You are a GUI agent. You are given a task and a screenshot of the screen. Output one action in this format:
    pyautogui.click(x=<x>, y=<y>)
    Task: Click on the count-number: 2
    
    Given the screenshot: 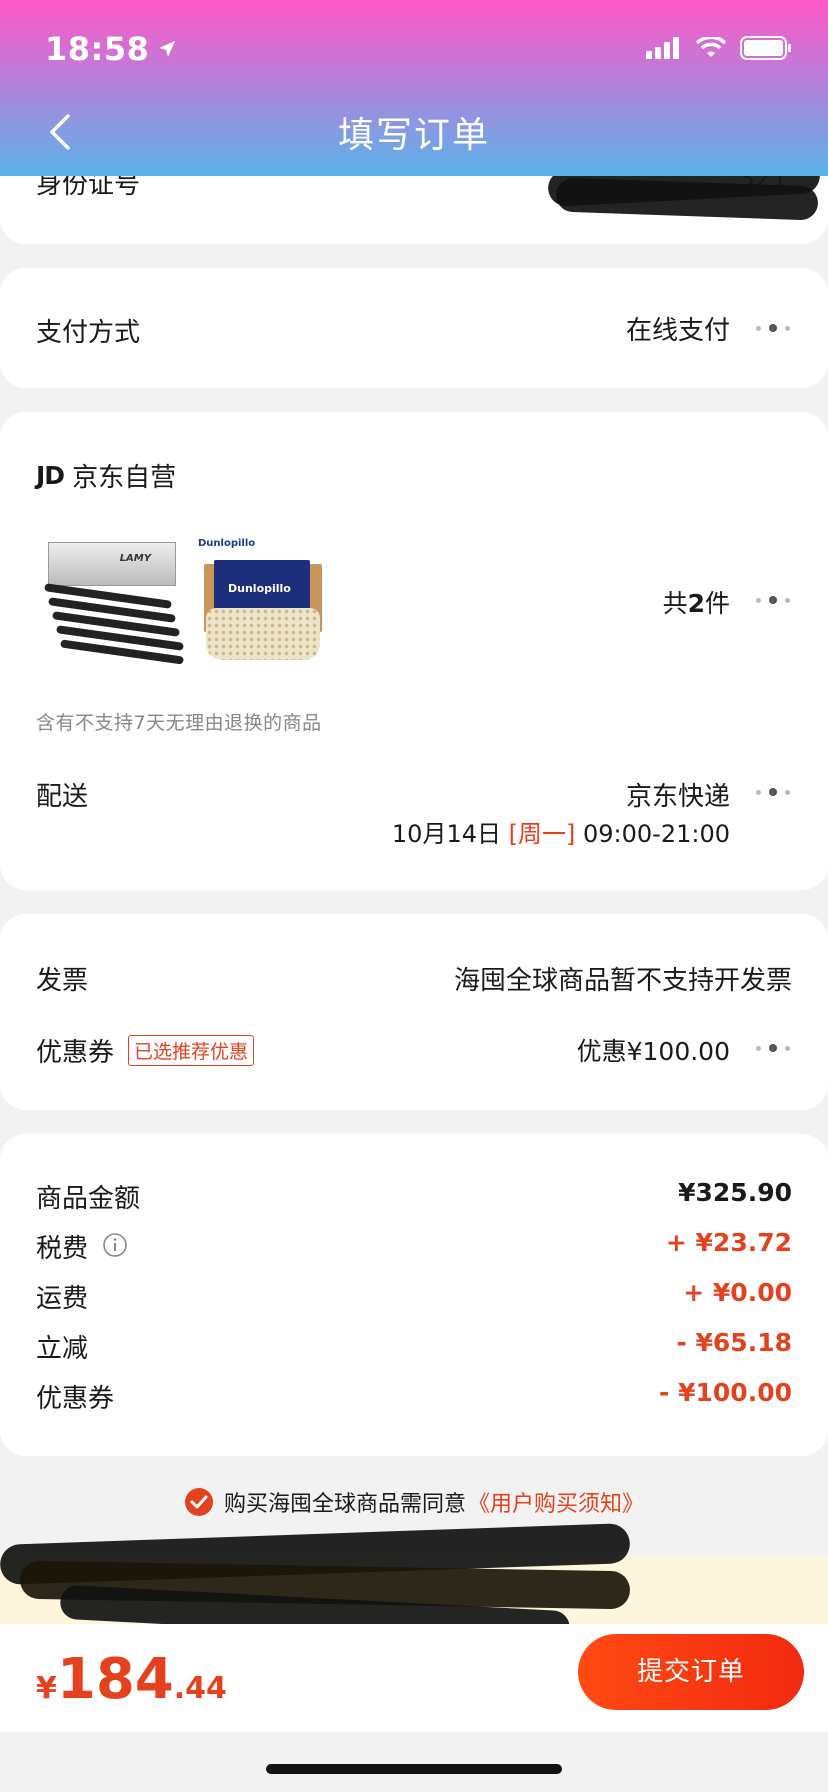 What is the action you would take?
    pyautogui.click(x=696, y=603)
    